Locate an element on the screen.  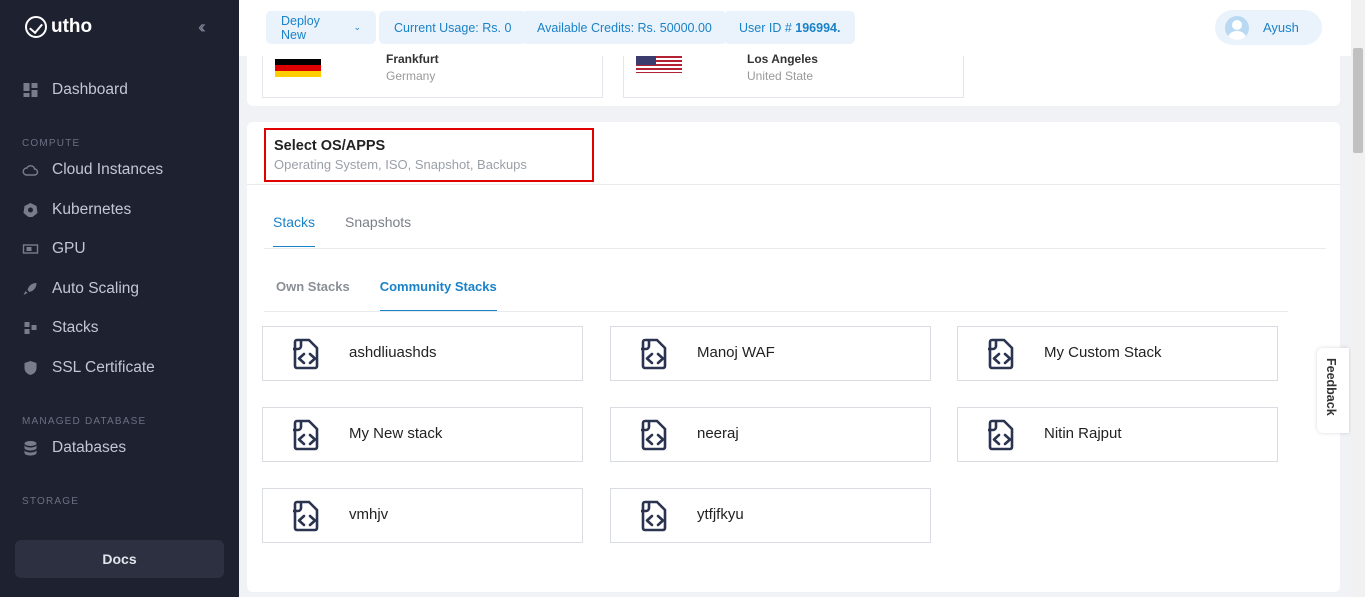
stack-card: Manoj WAF is located at coordinates (770, 353).